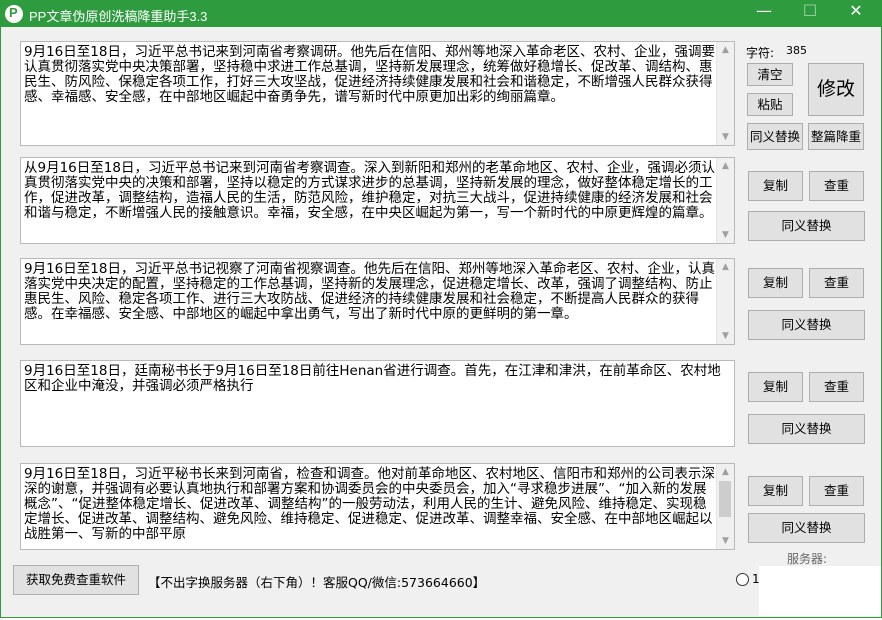  Describe the element at coordinates (775, 136) in the screenshot. I see `input-synonym-button: 同义替换` at that location.